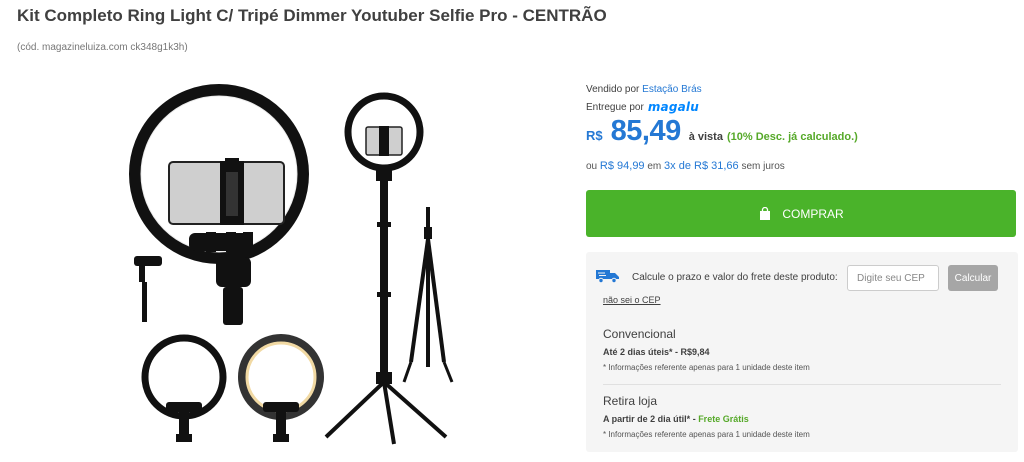  Describe the element at coordinates (630, 401) in the screenshot. I see `option-name: Retira loja` at that location.